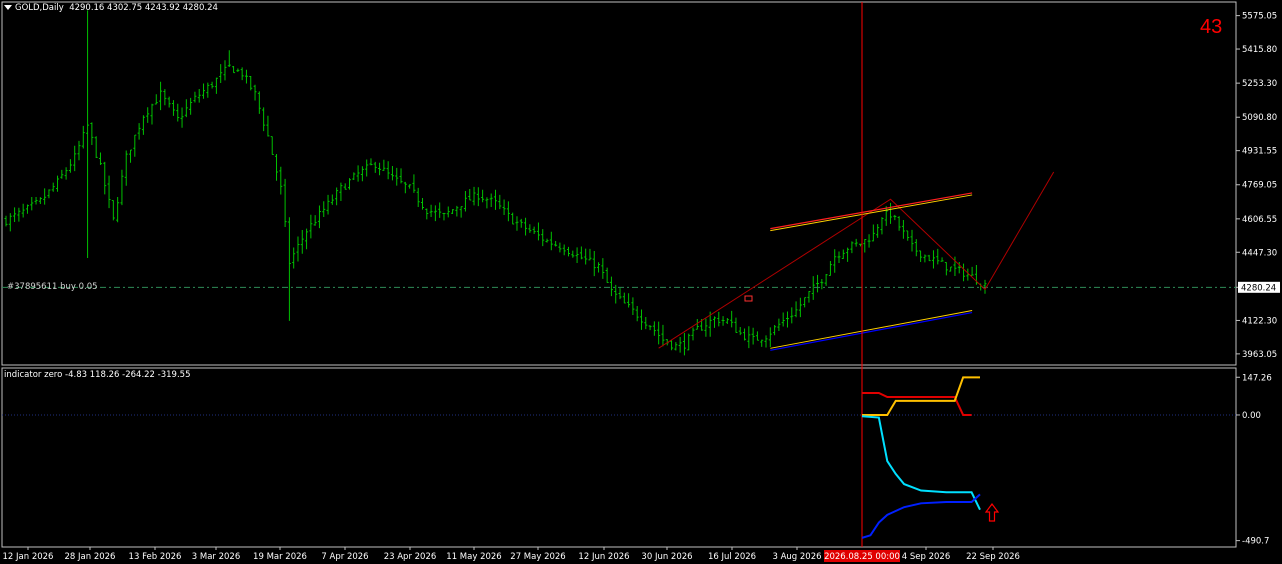  I want to click on menu-triangle-icon, so click(8, 7).